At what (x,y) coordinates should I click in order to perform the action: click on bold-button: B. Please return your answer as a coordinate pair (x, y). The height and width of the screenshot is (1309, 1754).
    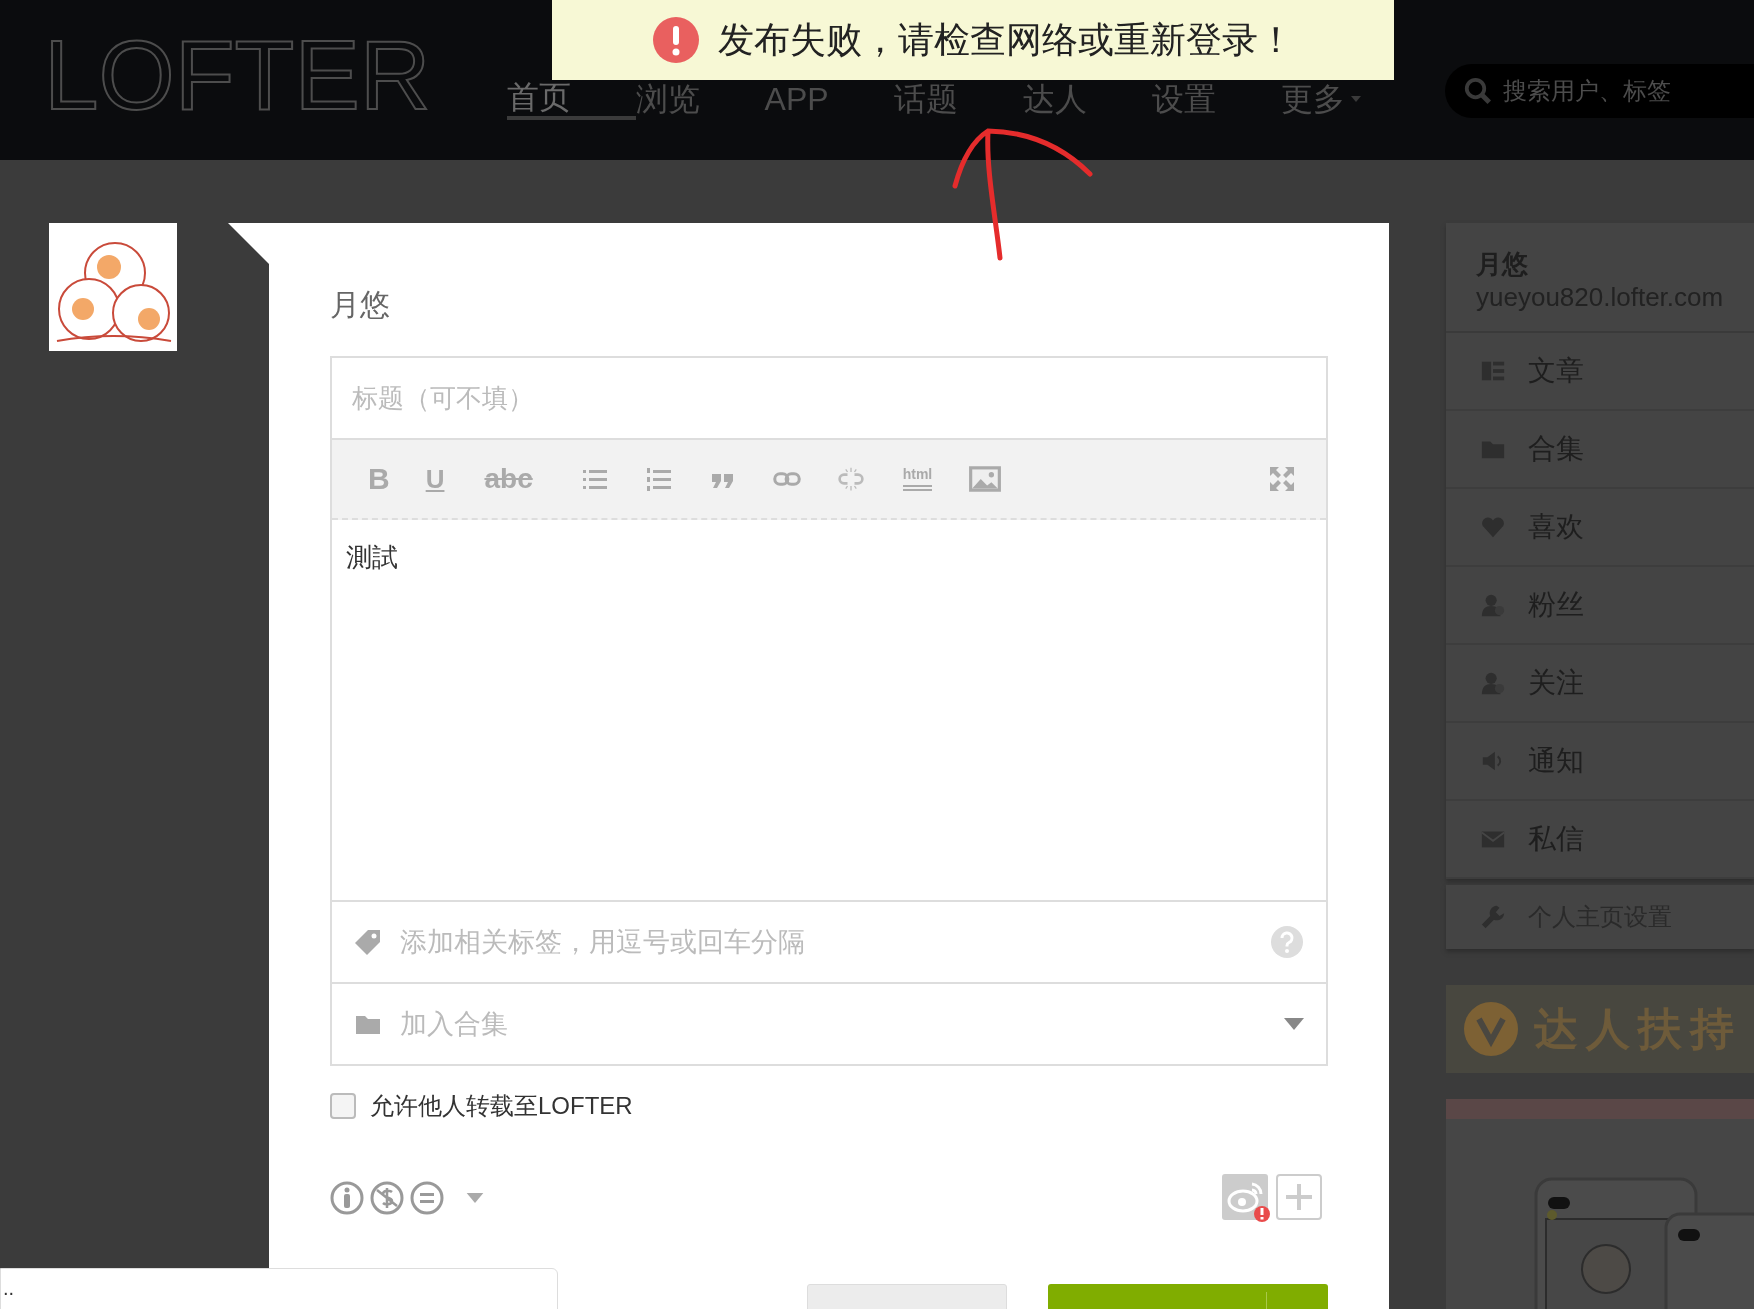
    Looking at the image, I should click on (379, 479).